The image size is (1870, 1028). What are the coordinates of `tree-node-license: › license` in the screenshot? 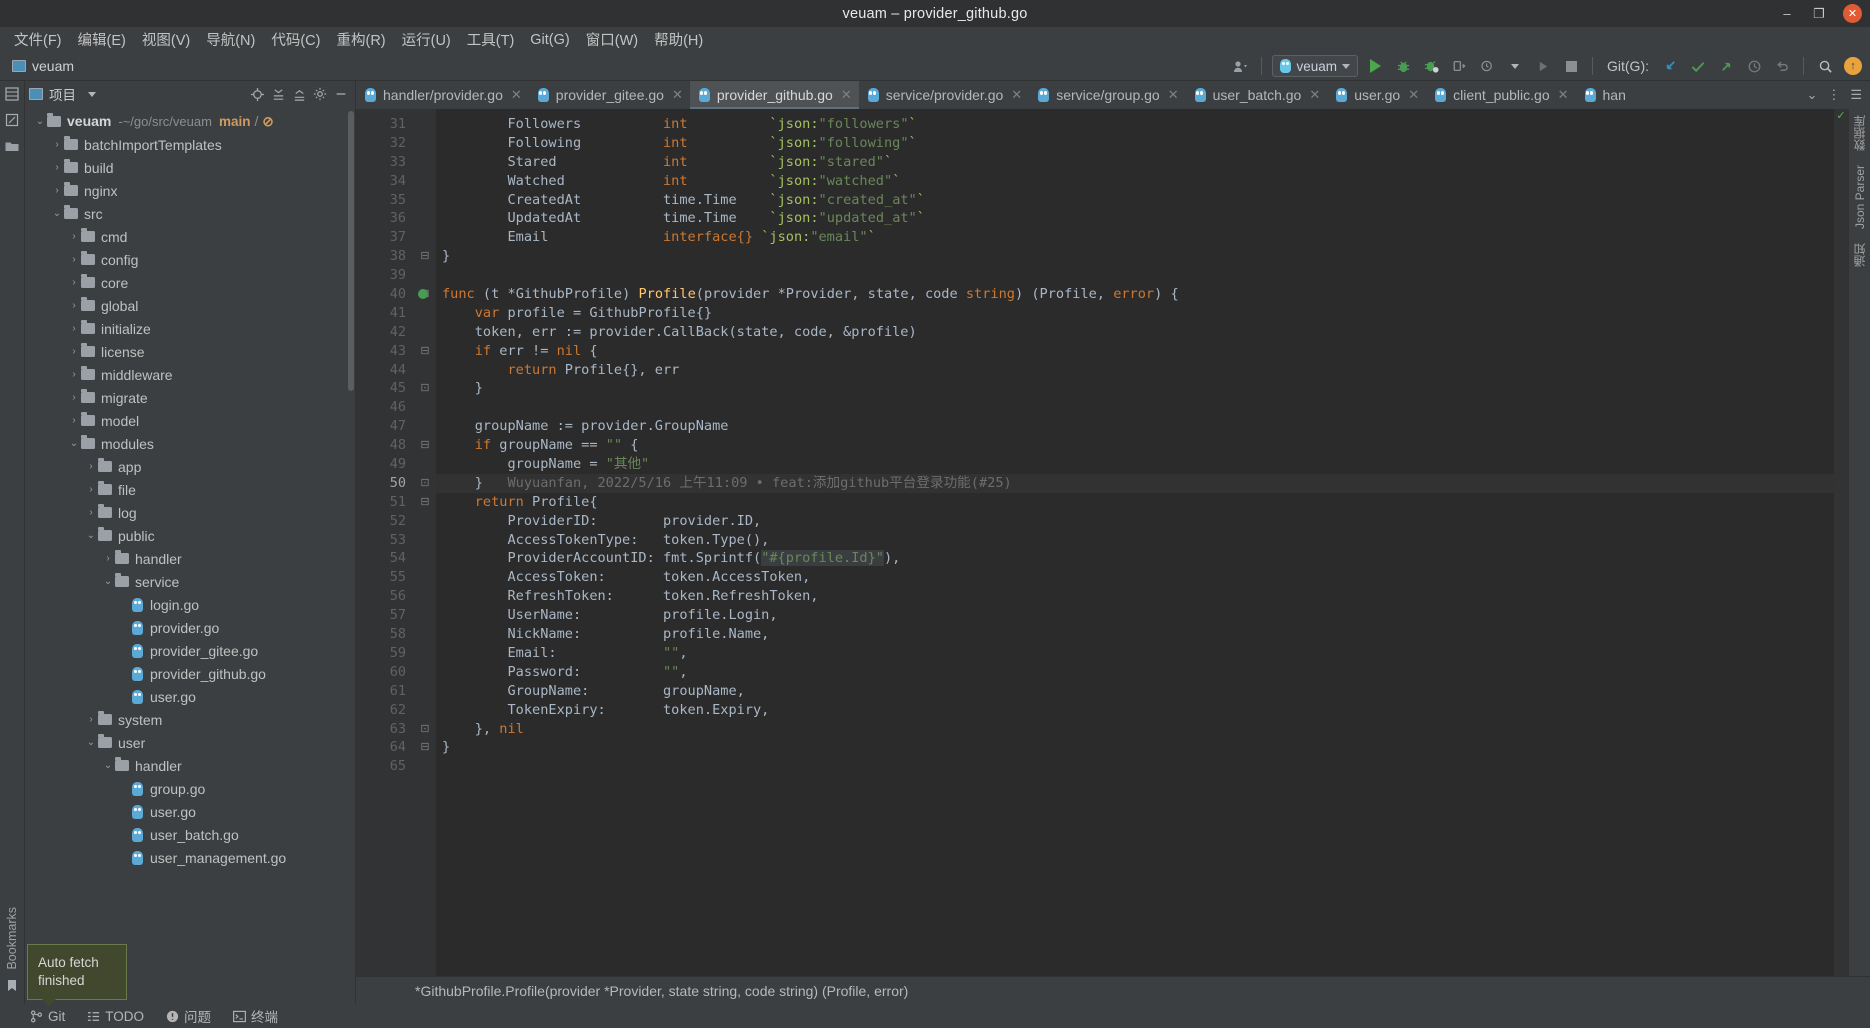 It's located at (190, 351).